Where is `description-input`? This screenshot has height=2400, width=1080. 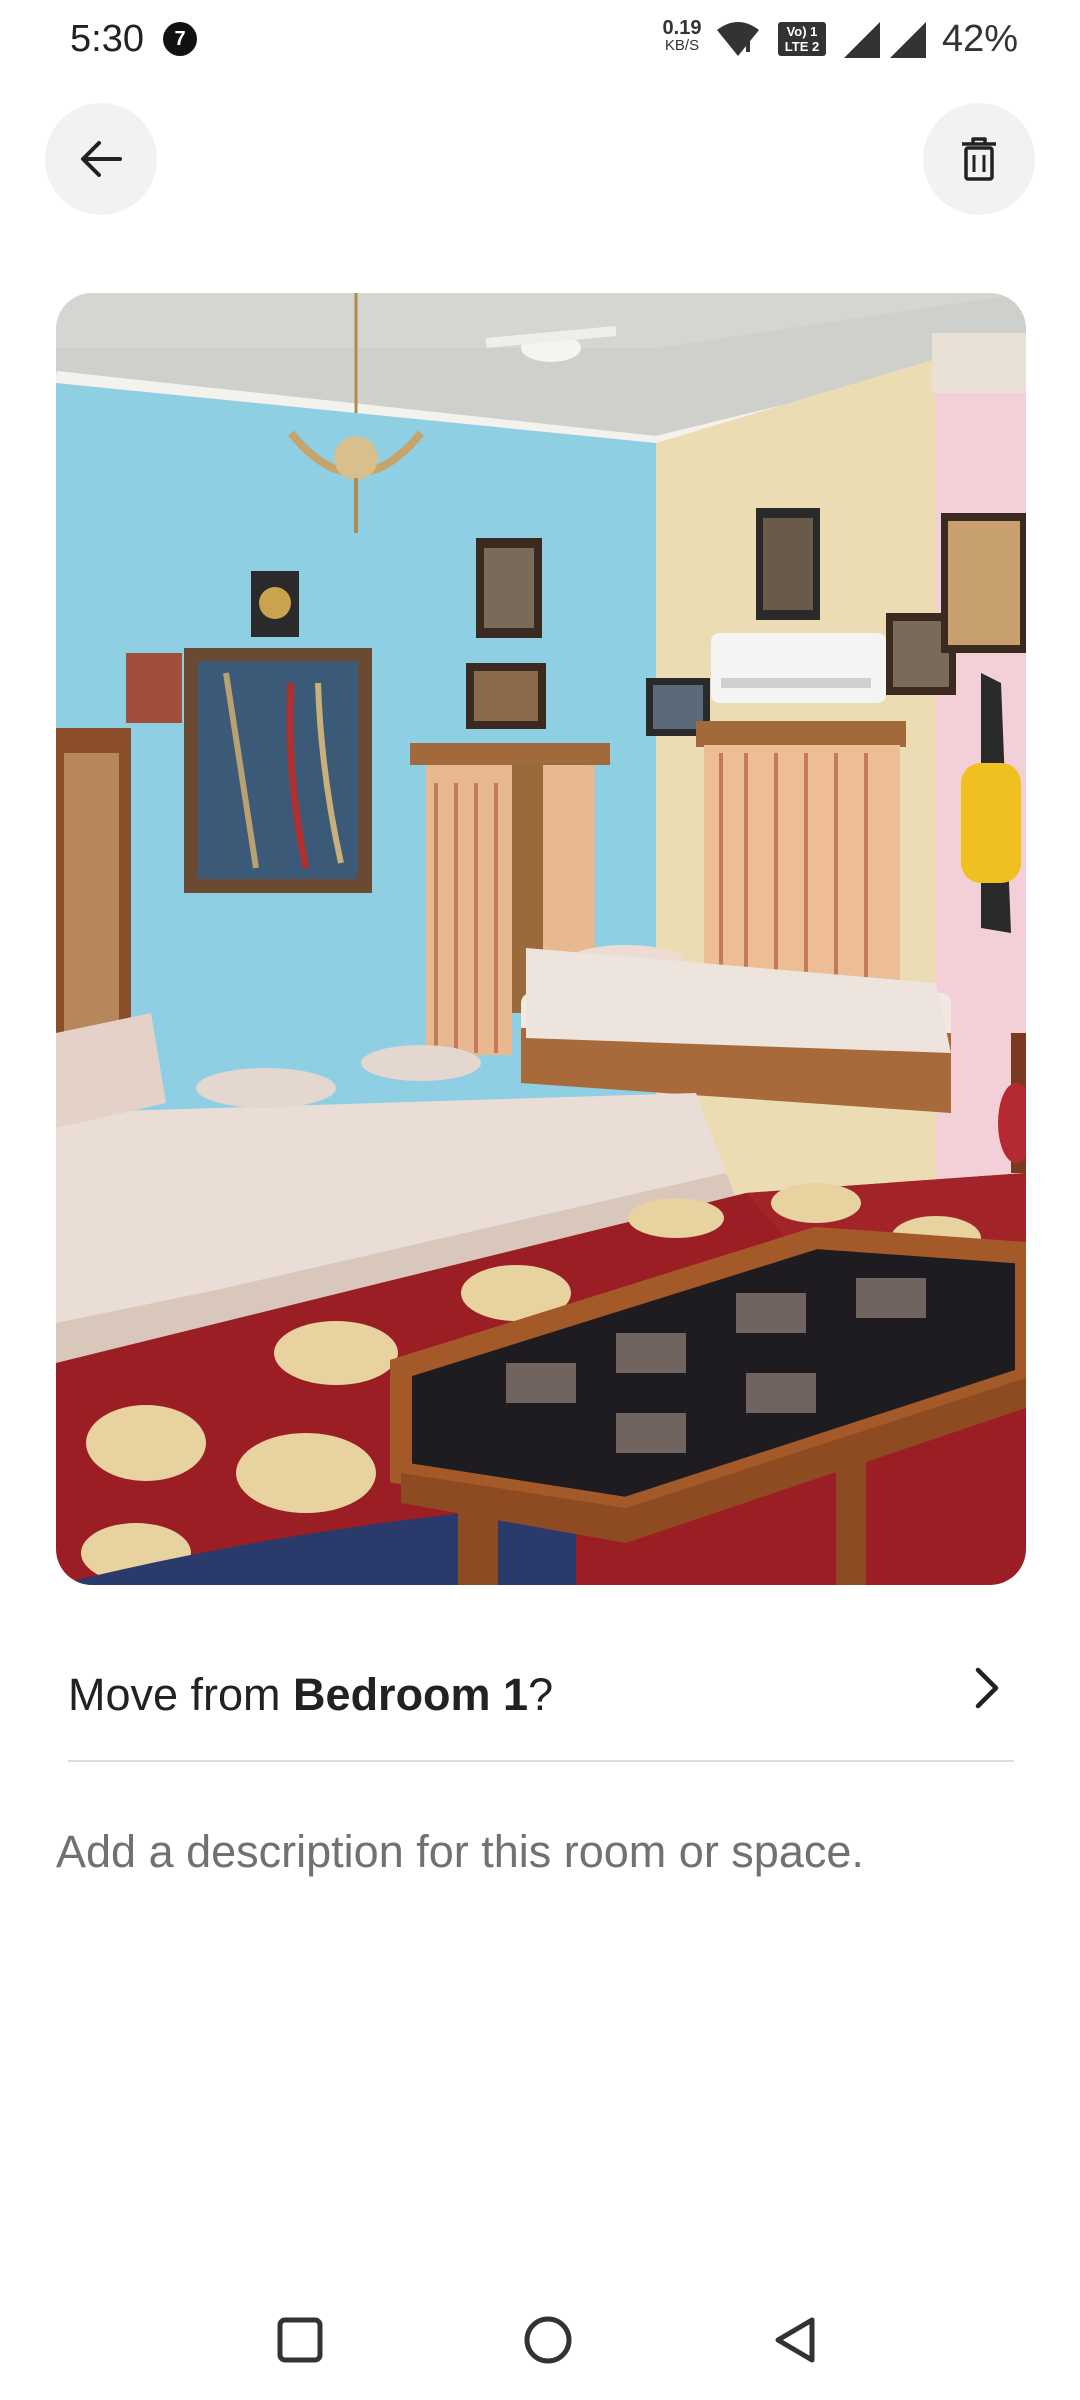
description-input is located at coordinates (536, 1852).